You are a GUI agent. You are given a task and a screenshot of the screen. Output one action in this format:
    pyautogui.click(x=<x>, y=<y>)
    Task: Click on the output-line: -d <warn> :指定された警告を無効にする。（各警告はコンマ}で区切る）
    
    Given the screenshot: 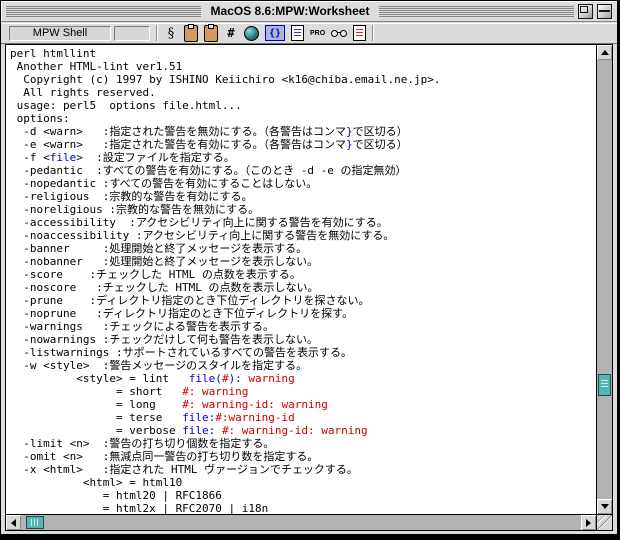 What is the action you would take?
    pyautogui.click(x=209, y=131)
    